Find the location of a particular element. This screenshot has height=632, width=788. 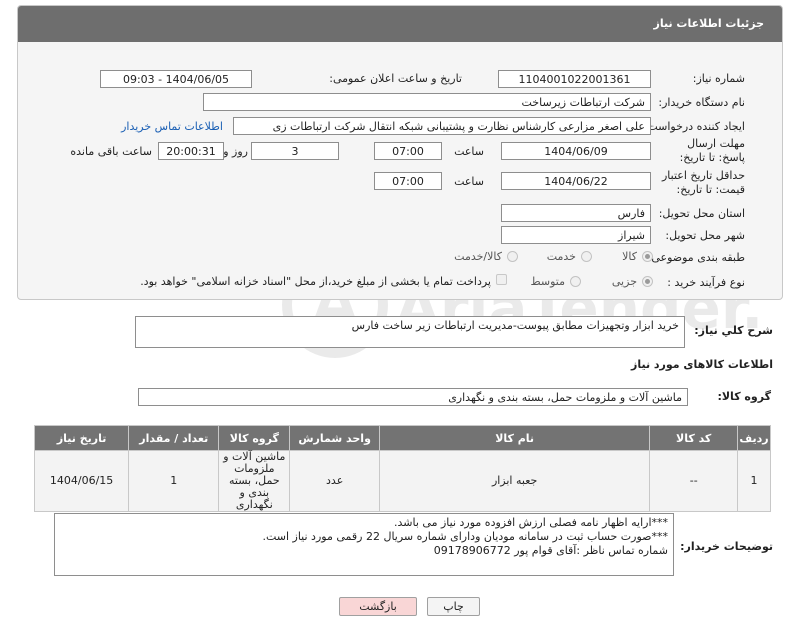

validity-time-value: 07:00 is located at coordinates (408, 181).